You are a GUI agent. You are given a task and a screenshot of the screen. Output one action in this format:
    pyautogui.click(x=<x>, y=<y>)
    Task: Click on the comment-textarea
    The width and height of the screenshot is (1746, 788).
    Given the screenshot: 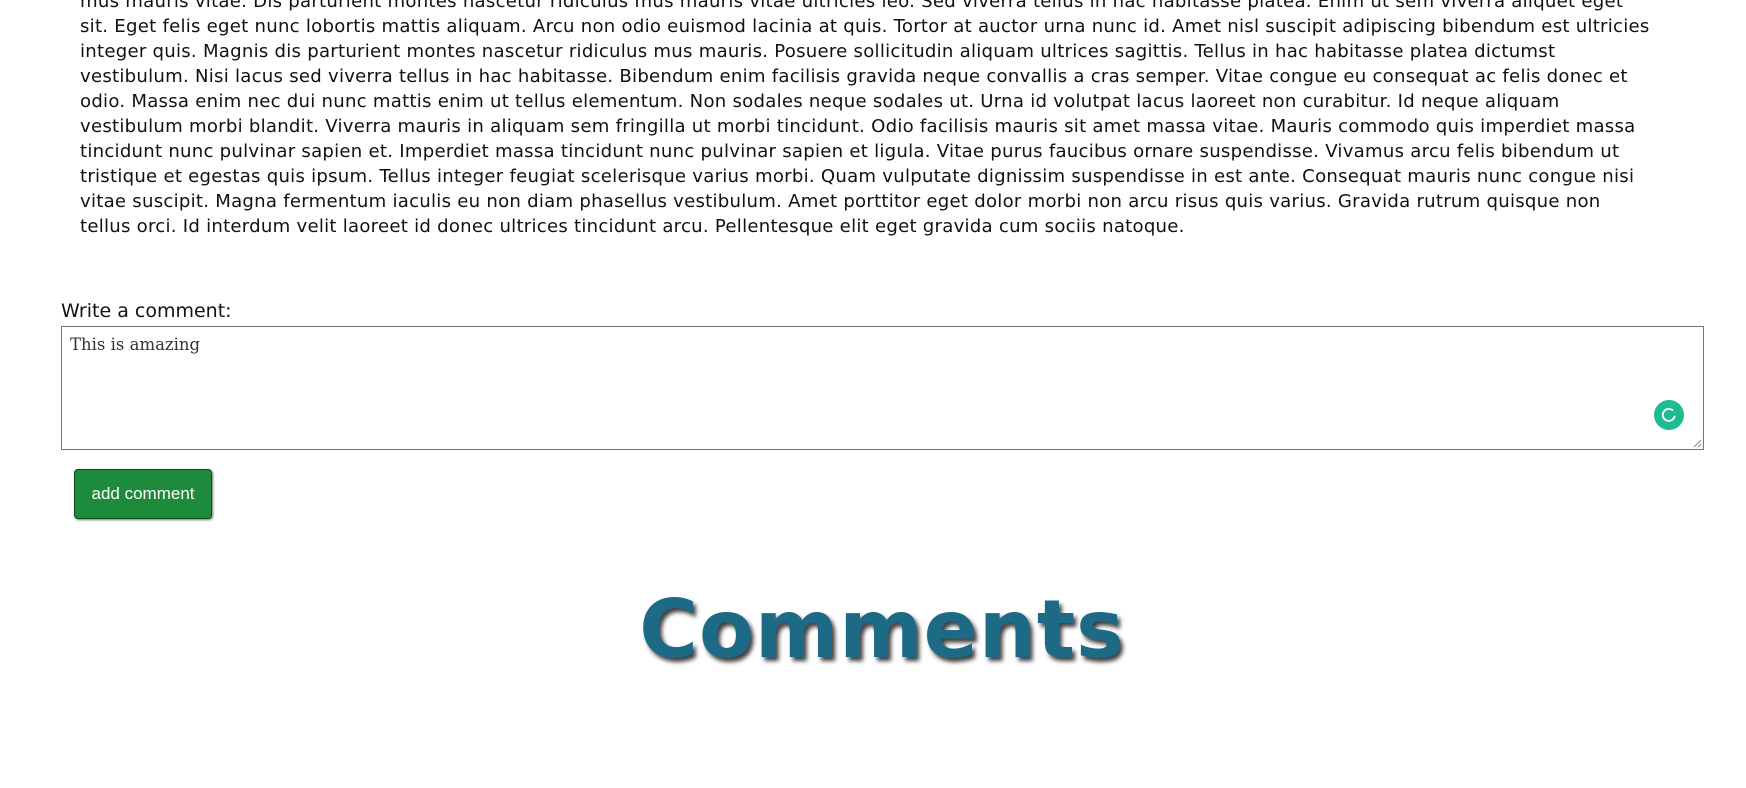 What is the action you would take?
    pyautogui.click(x=882, y=388)
    